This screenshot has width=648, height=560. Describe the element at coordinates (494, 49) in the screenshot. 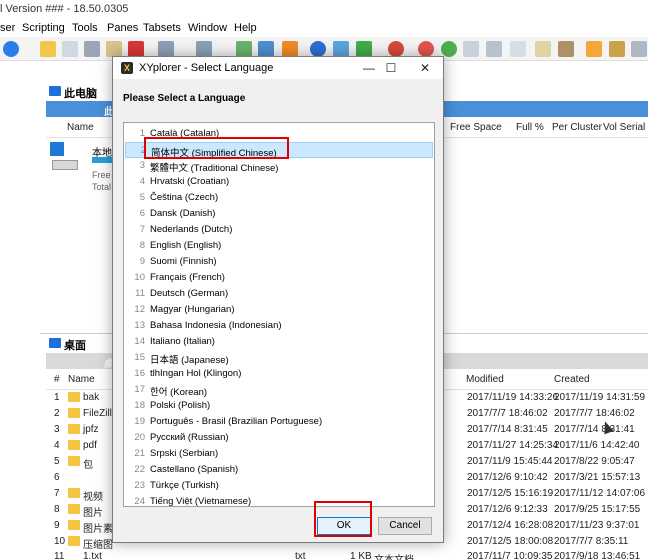

I see `thumbnail-icon` at that location.